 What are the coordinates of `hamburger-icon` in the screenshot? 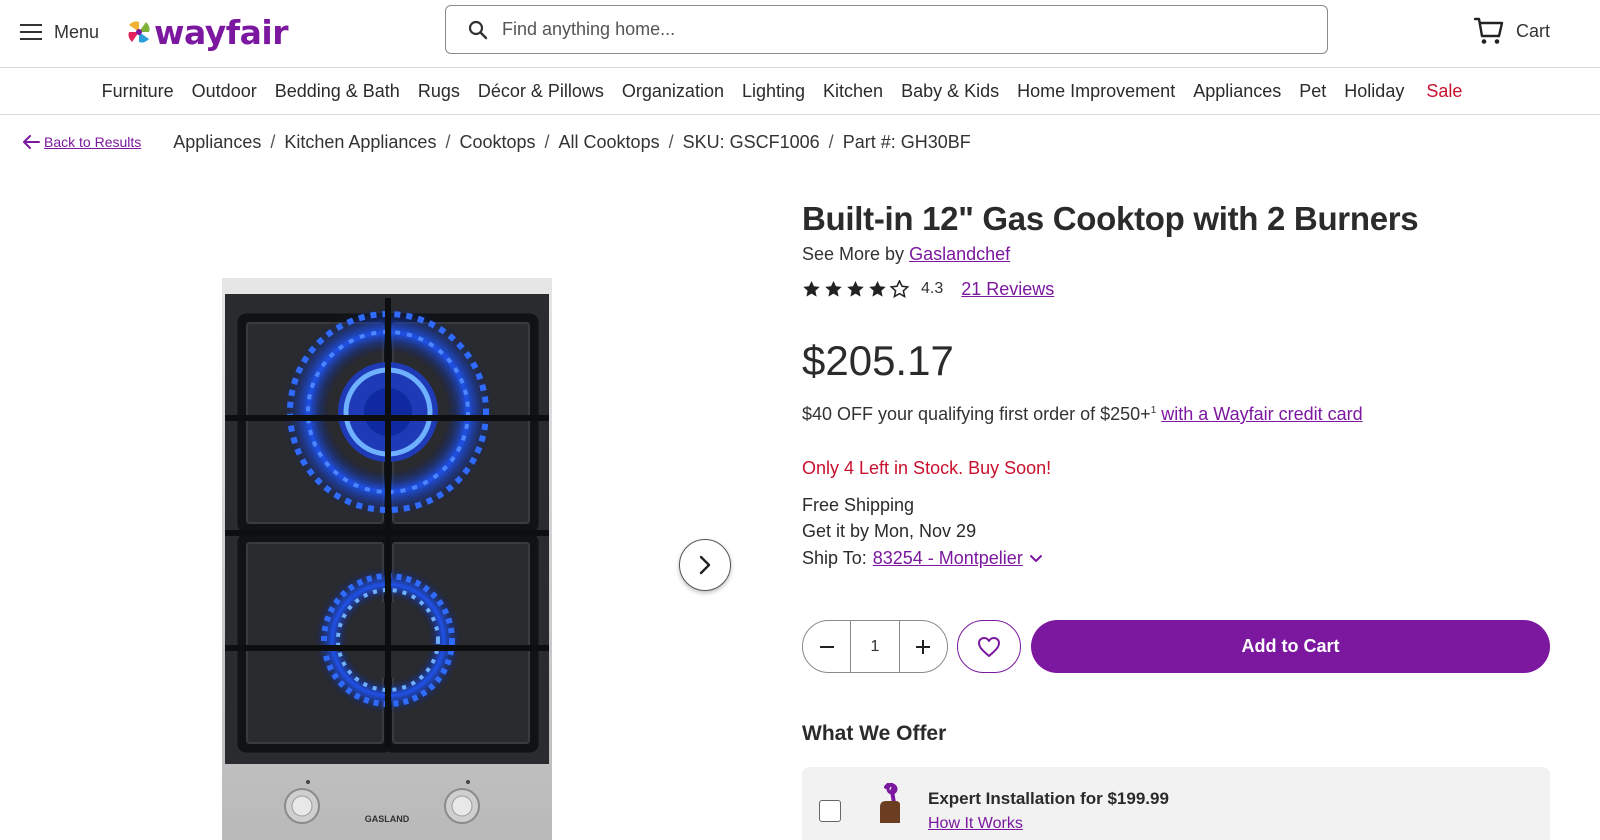 It's located at (31, 32).